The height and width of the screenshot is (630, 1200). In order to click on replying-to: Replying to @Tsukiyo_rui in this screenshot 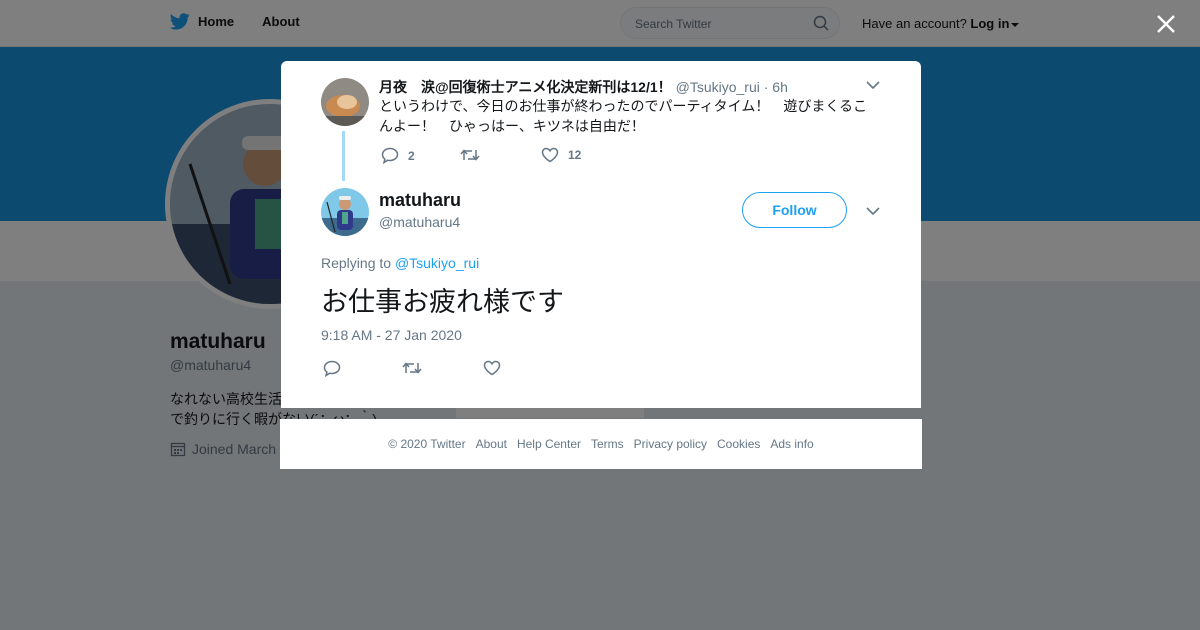, I will do `click(400, 263)`.